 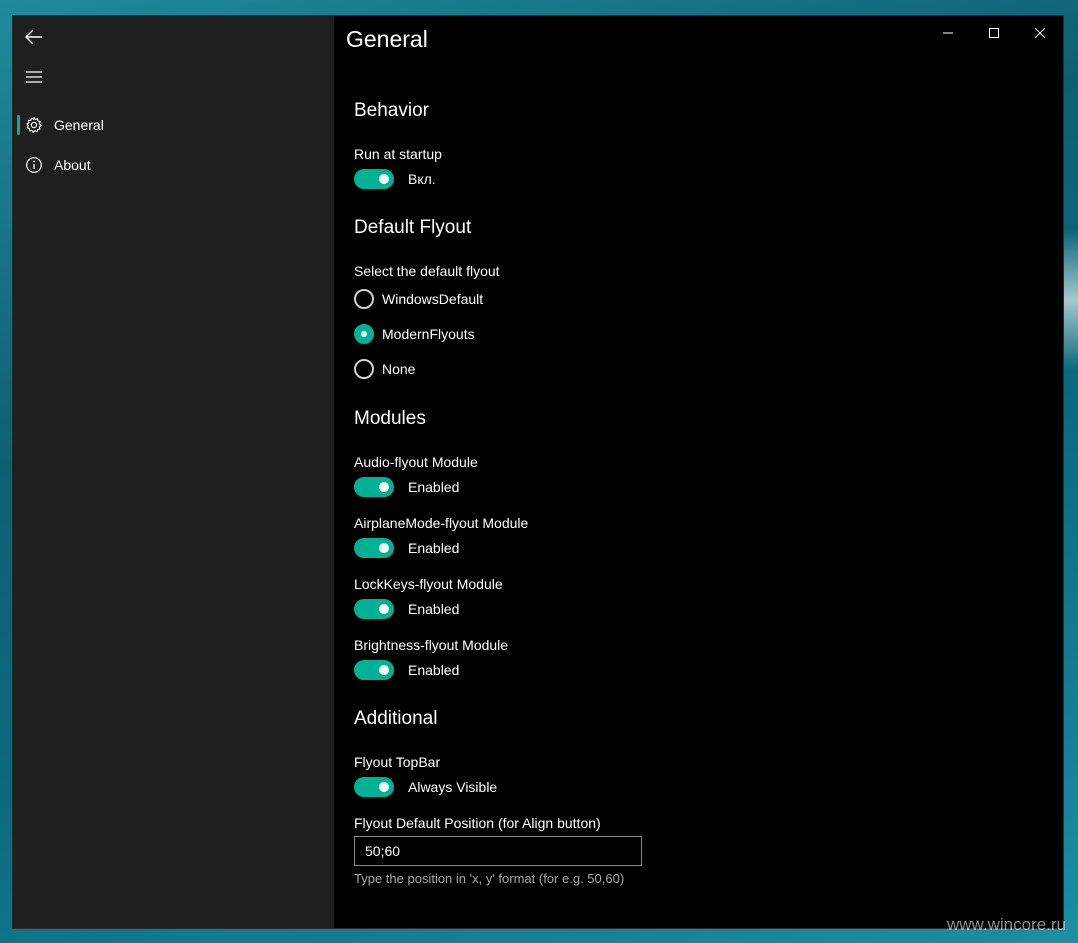 What do you see at coordinates (374, 787) in the screenshot?
I see `flyout-topbar-toggle` at bounding box center [374, 787].